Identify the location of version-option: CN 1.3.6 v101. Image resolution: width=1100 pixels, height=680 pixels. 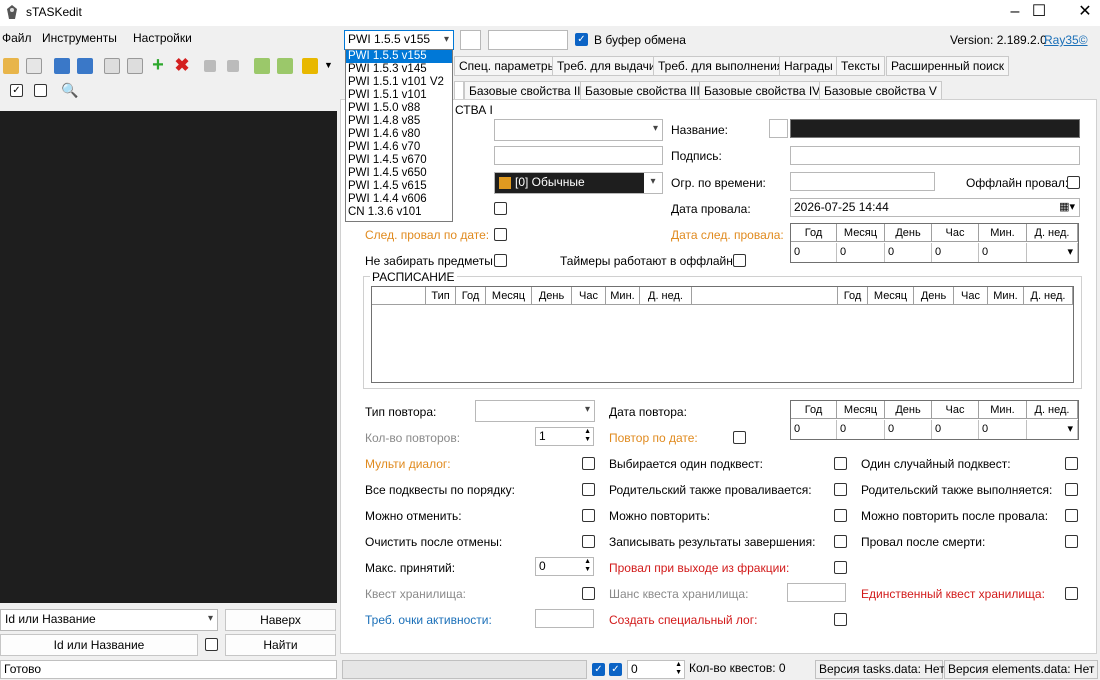
(399, 212).